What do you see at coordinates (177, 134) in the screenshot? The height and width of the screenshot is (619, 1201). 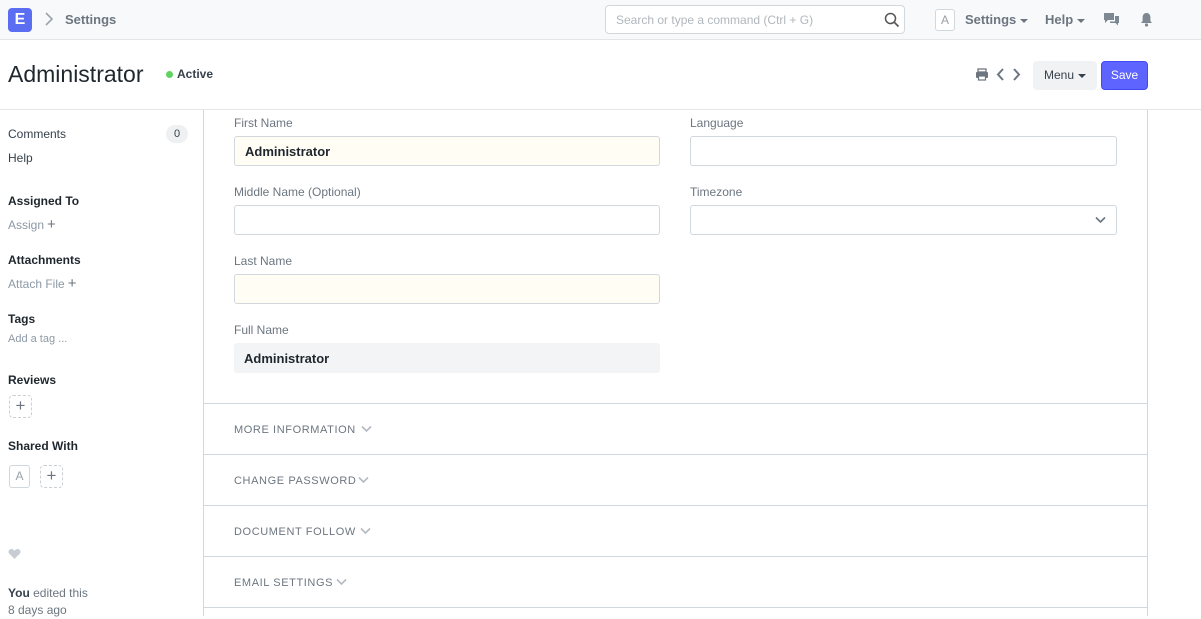 I see `comments-count-badge: 0` at bounding box center [177, 134].